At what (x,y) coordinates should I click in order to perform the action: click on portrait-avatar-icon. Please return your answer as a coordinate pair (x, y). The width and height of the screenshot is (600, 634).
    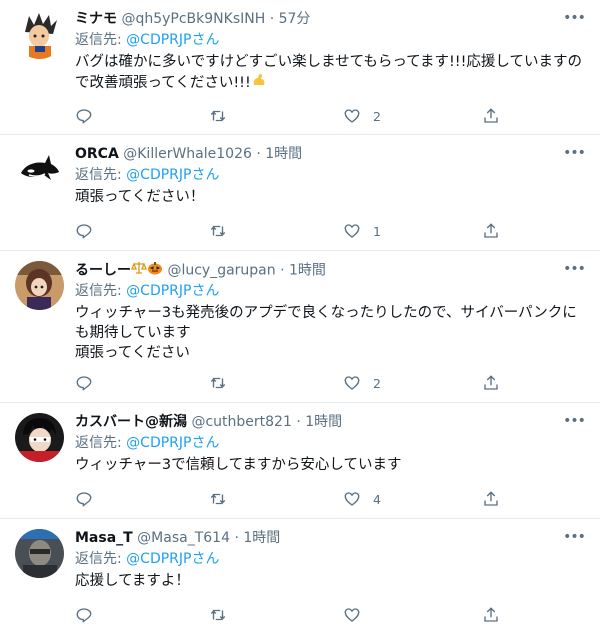
    Looking at the image, I should click on (39, 553).